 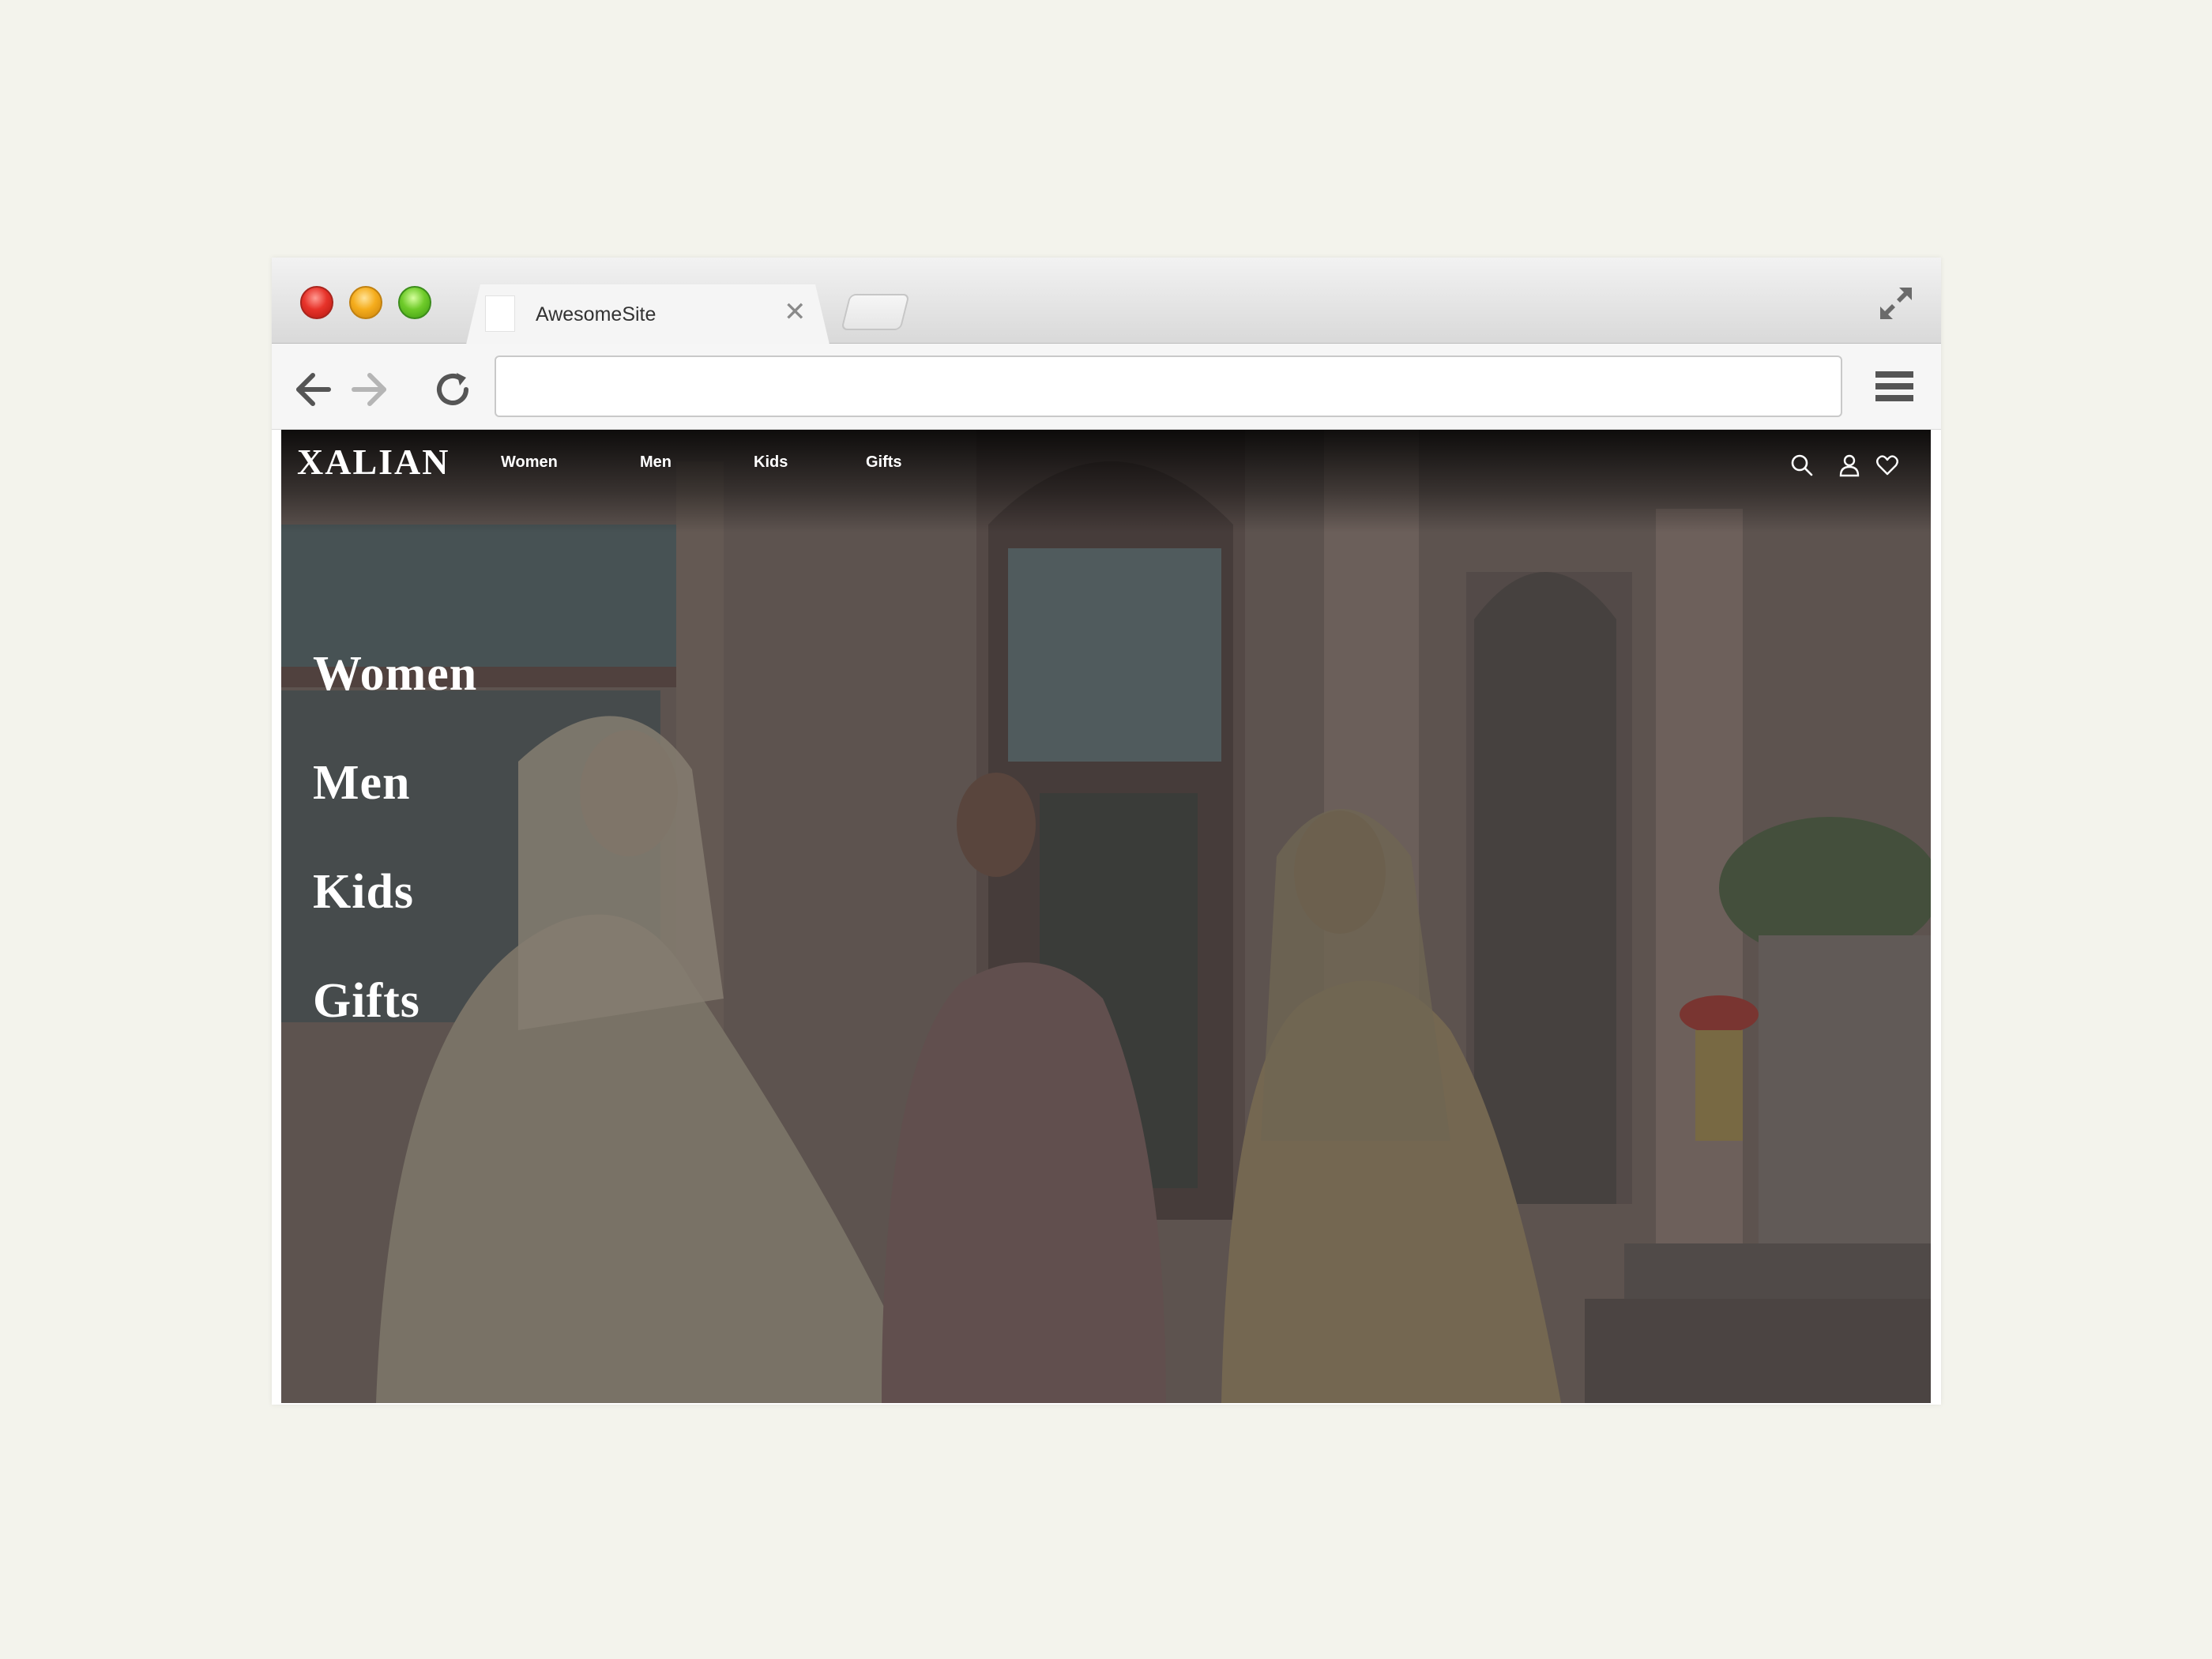 What do you see at coordinates (1106, 481) in the screenshot?
I see `header-shade` at bounding box center [1106, 481].